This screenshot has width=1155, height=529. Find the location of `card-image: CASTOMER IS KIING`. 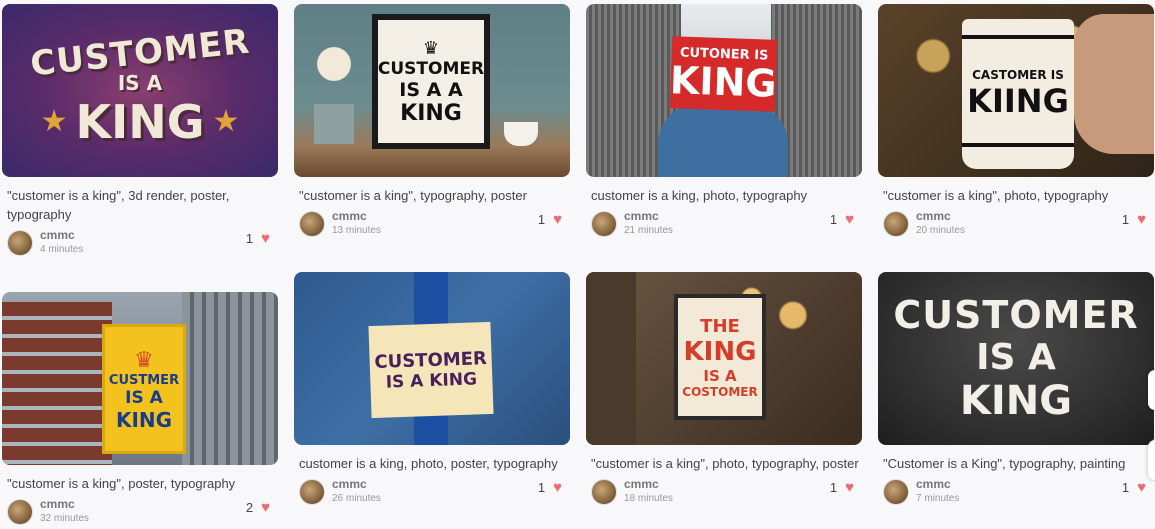

card-image: CASTOMER IS KIING is located at coordinates (1016, 90).